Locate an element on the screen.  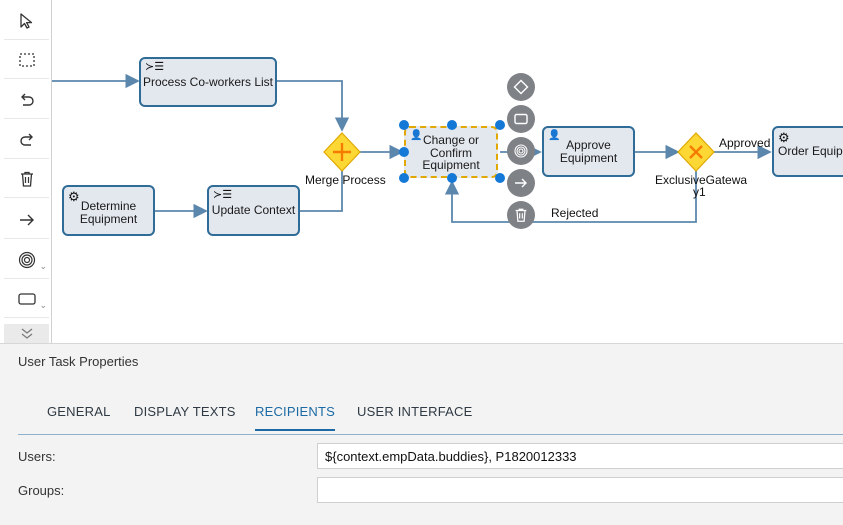
context-add-gateway is located at coordinates (521, 87).